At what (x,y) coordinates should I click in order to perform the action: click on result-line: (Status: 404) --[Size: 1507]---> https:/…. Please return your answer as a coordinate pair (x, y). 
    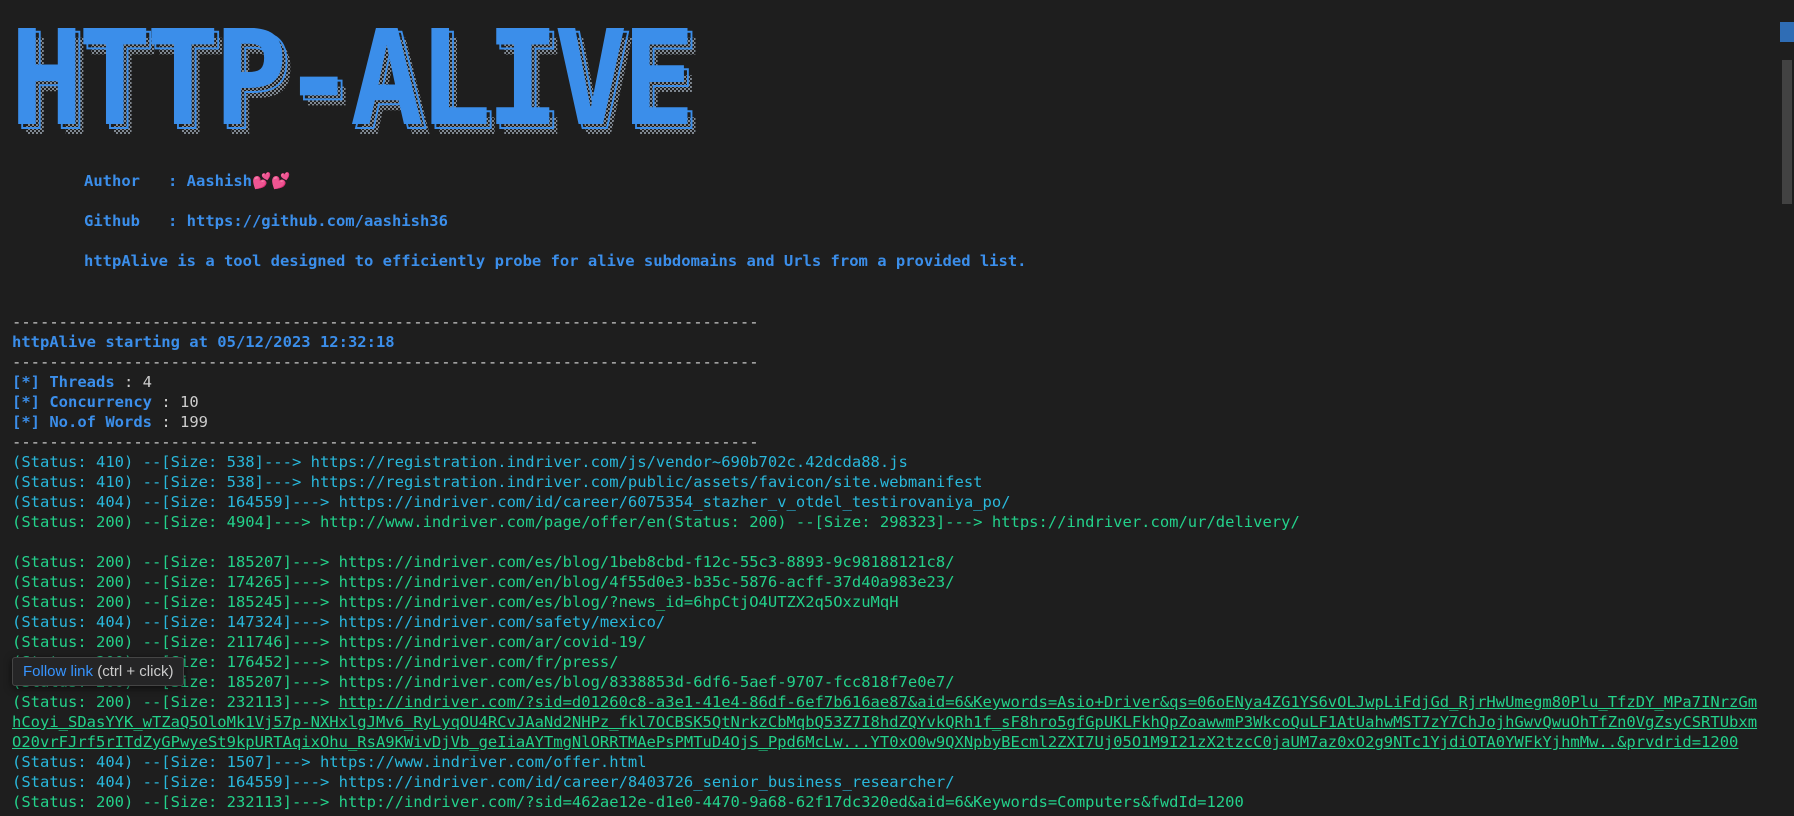
    Looking at the image, I should click on (888, 762).